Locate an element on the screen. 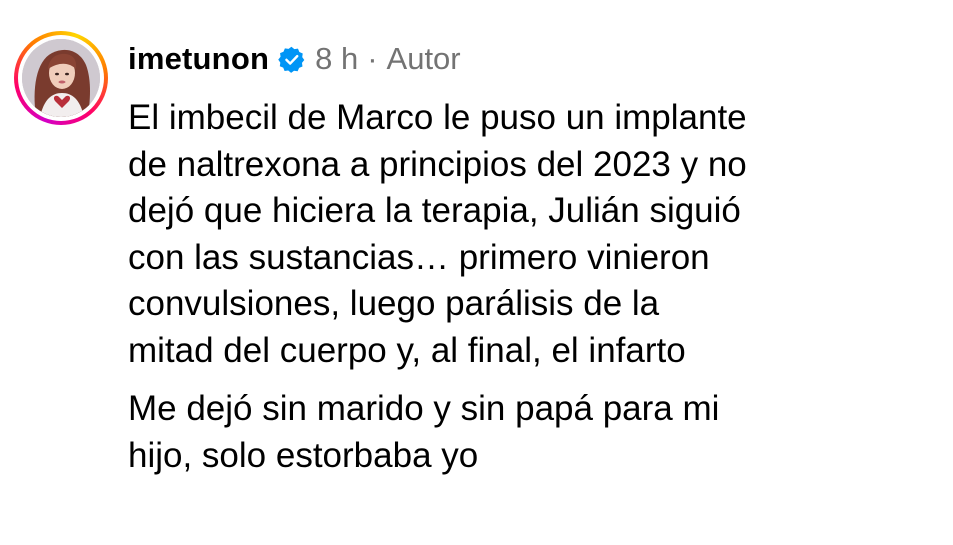  username: imetunon is located at coordinates (198, 59).